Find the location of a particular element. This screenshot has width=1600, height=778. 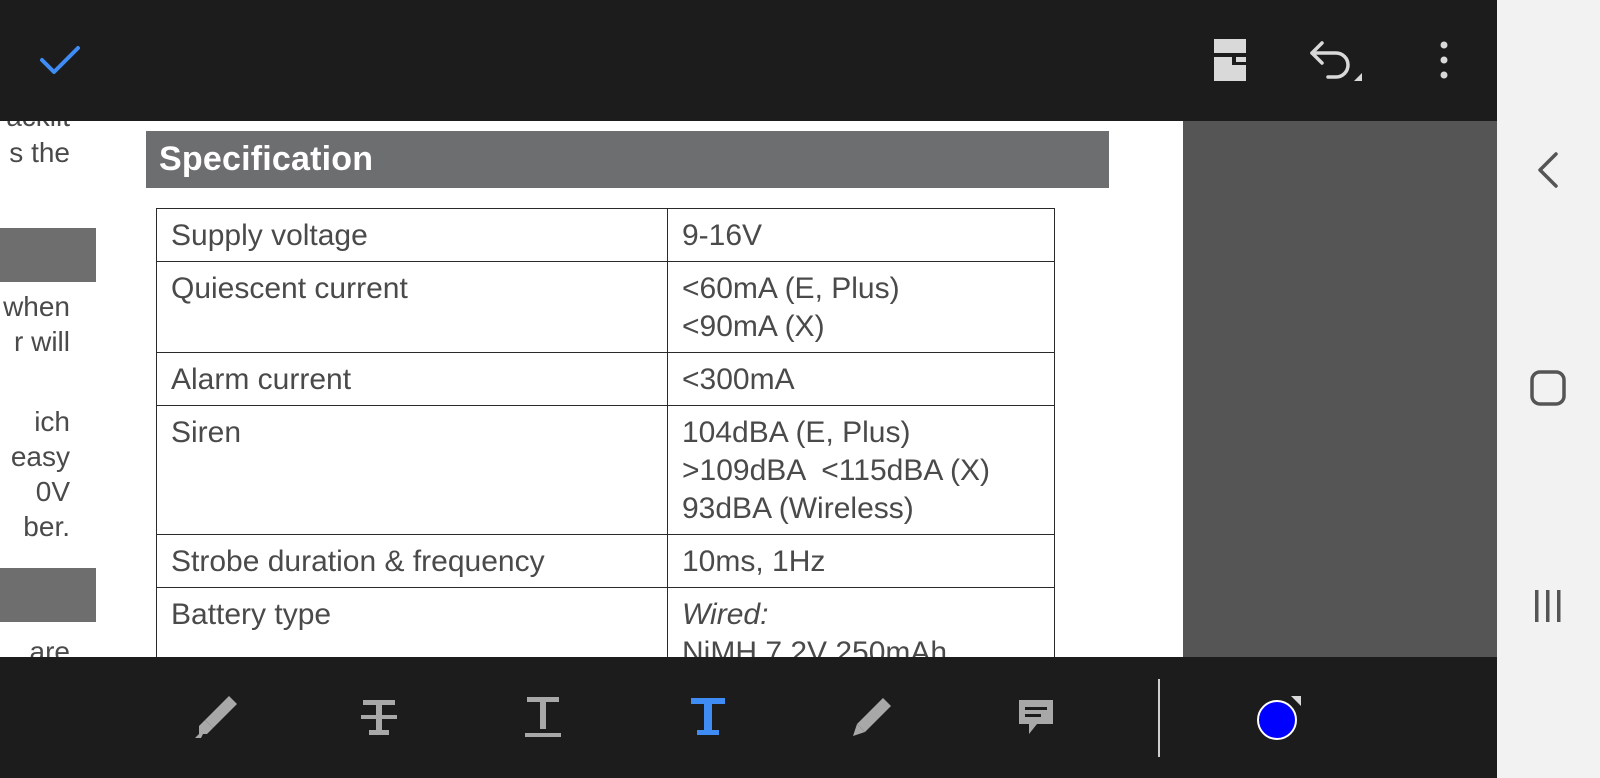

underline-icon is located at coordinates (543, 717).